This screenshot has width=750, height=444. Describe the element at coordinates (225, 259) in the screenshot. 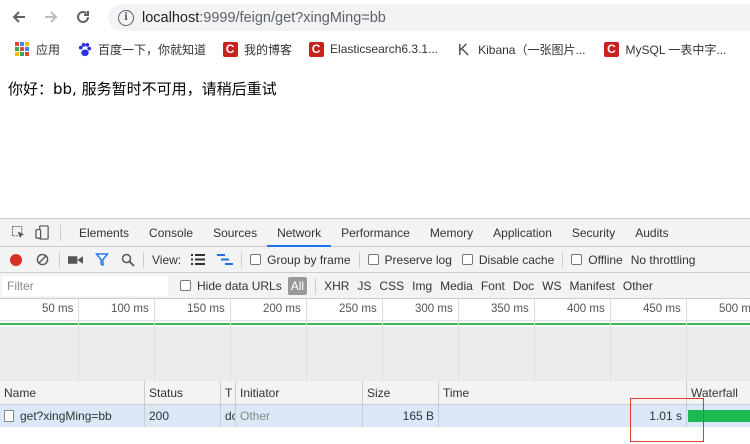

I see `waterfall-view-icon` at that location.